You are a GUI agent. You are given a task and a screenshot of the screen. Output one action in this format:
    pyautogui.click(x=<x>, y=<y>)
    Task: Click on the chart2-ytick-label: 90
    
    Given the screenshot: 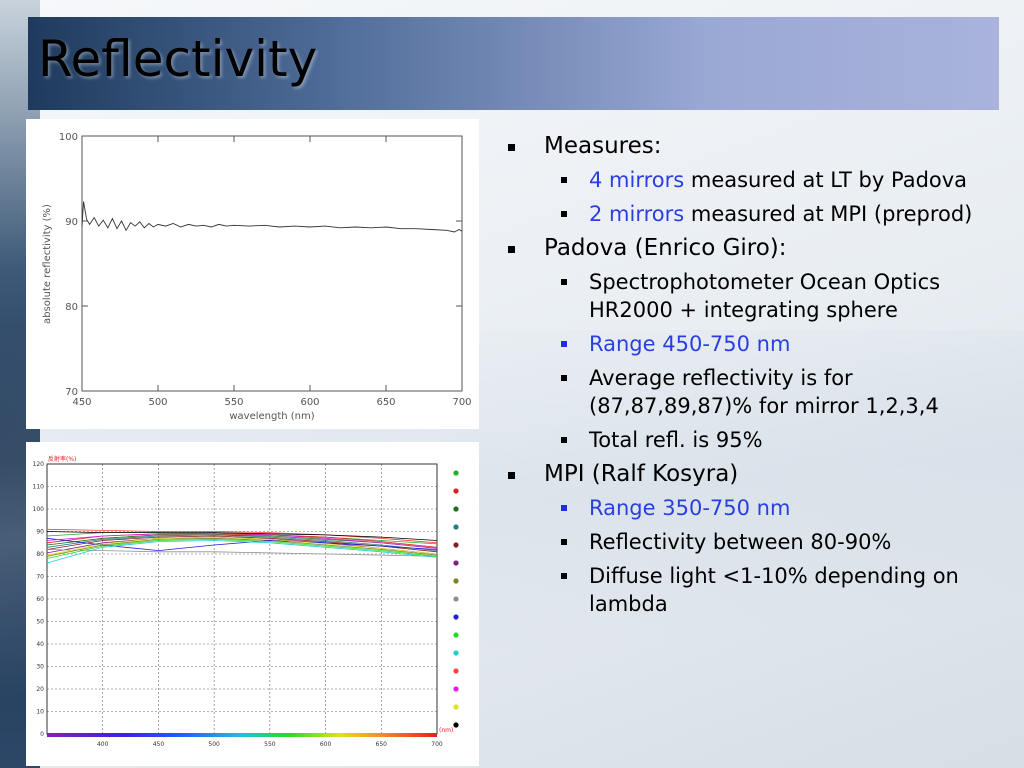 What is the action you would take?
    pyautogui.click(x=40, y=532)
    